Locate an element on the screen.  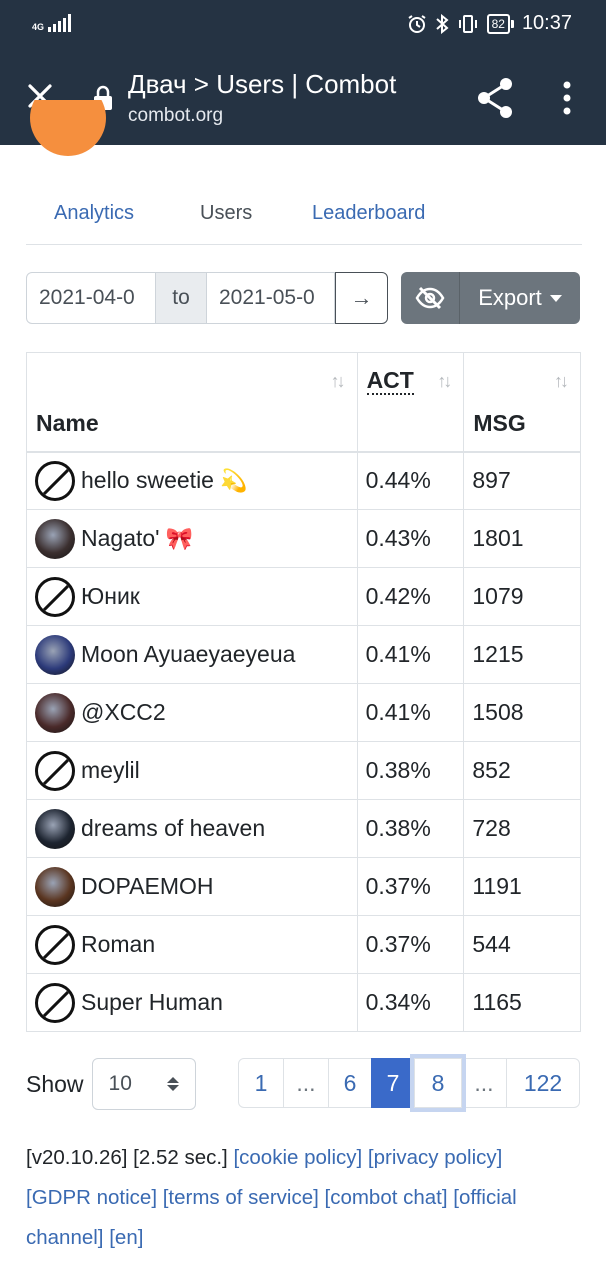
cell-name: dreams of heaven is located at coordinates (192, 828).